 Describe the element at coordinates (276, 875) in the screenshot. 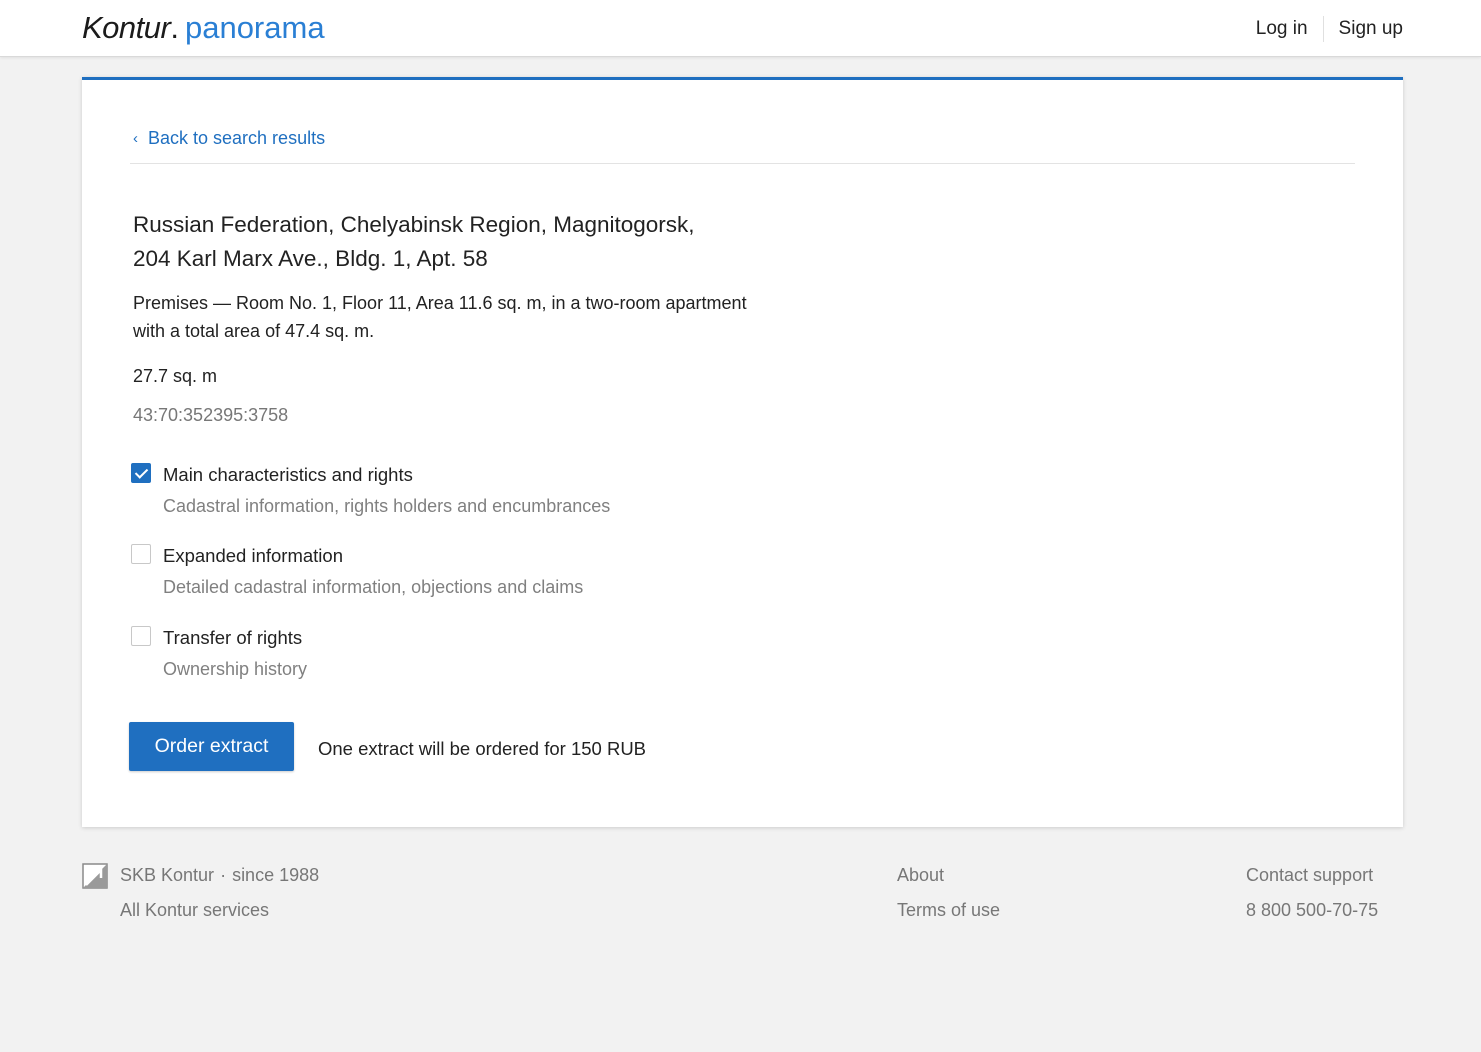

I see `company-since: since 1988` at that location.